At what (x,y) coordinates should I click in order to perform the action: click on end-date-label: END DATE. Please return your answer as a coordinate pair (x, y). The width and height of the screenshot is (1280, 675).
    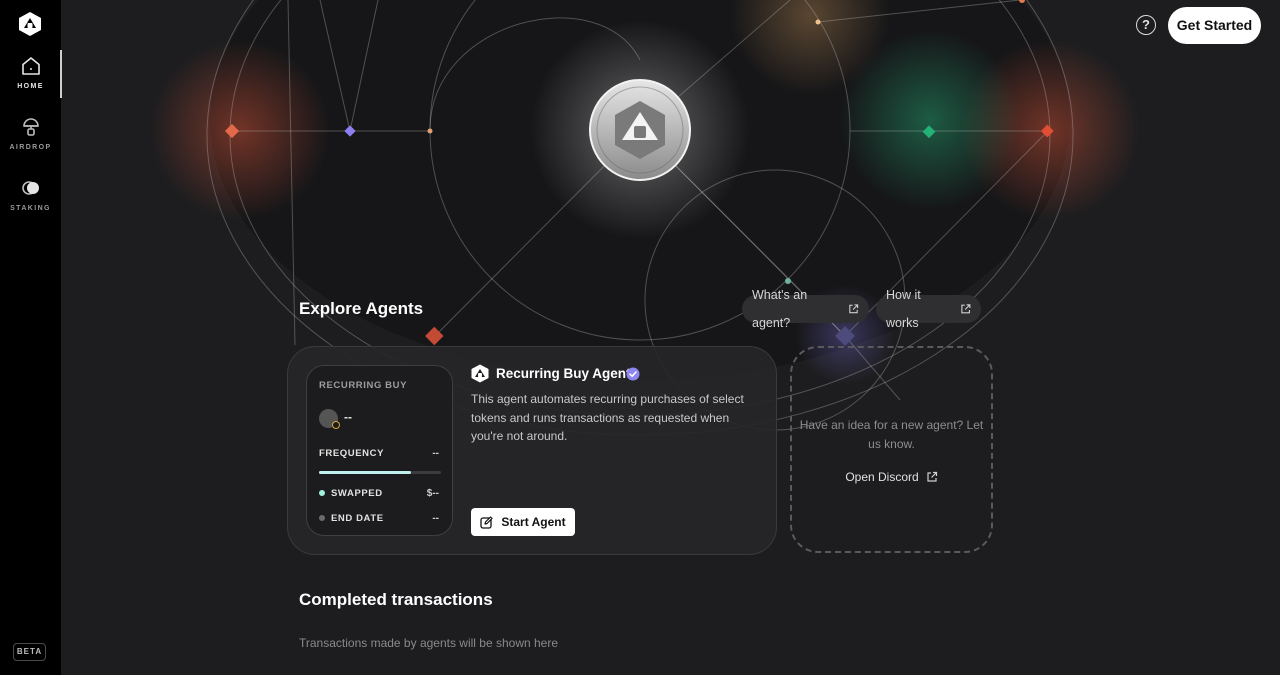
    Looking at the image, I should click on (357, 518).